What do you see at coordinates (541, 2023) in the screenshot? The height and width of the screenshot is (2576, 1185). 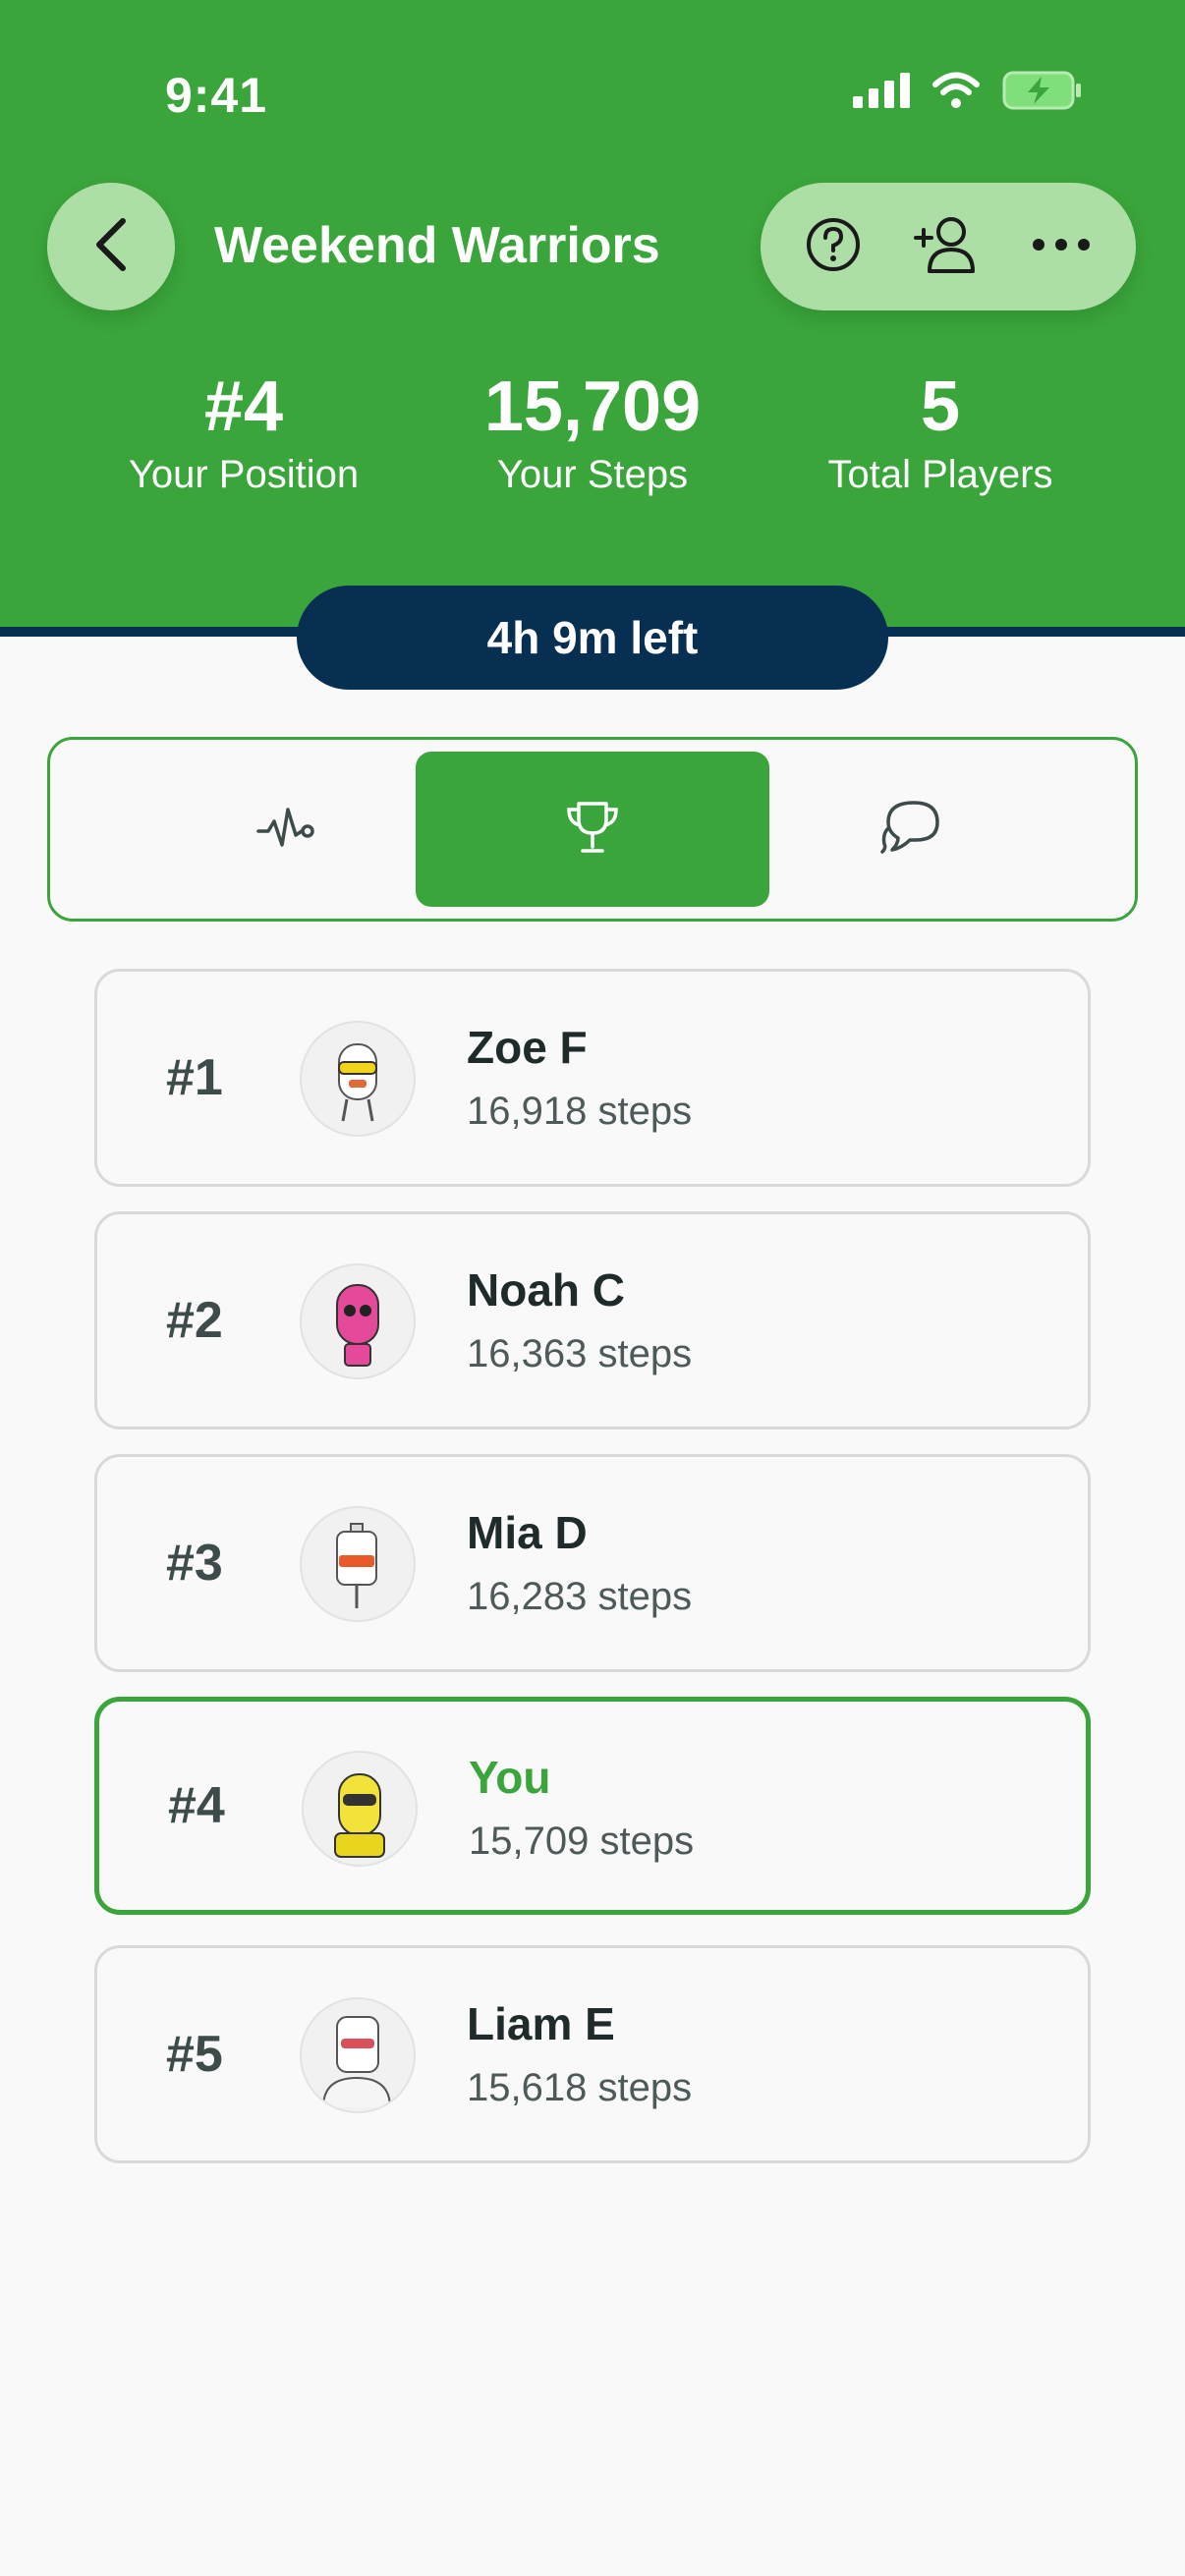 I see `player-name: Liam E` at bounding box center [541, 2023].